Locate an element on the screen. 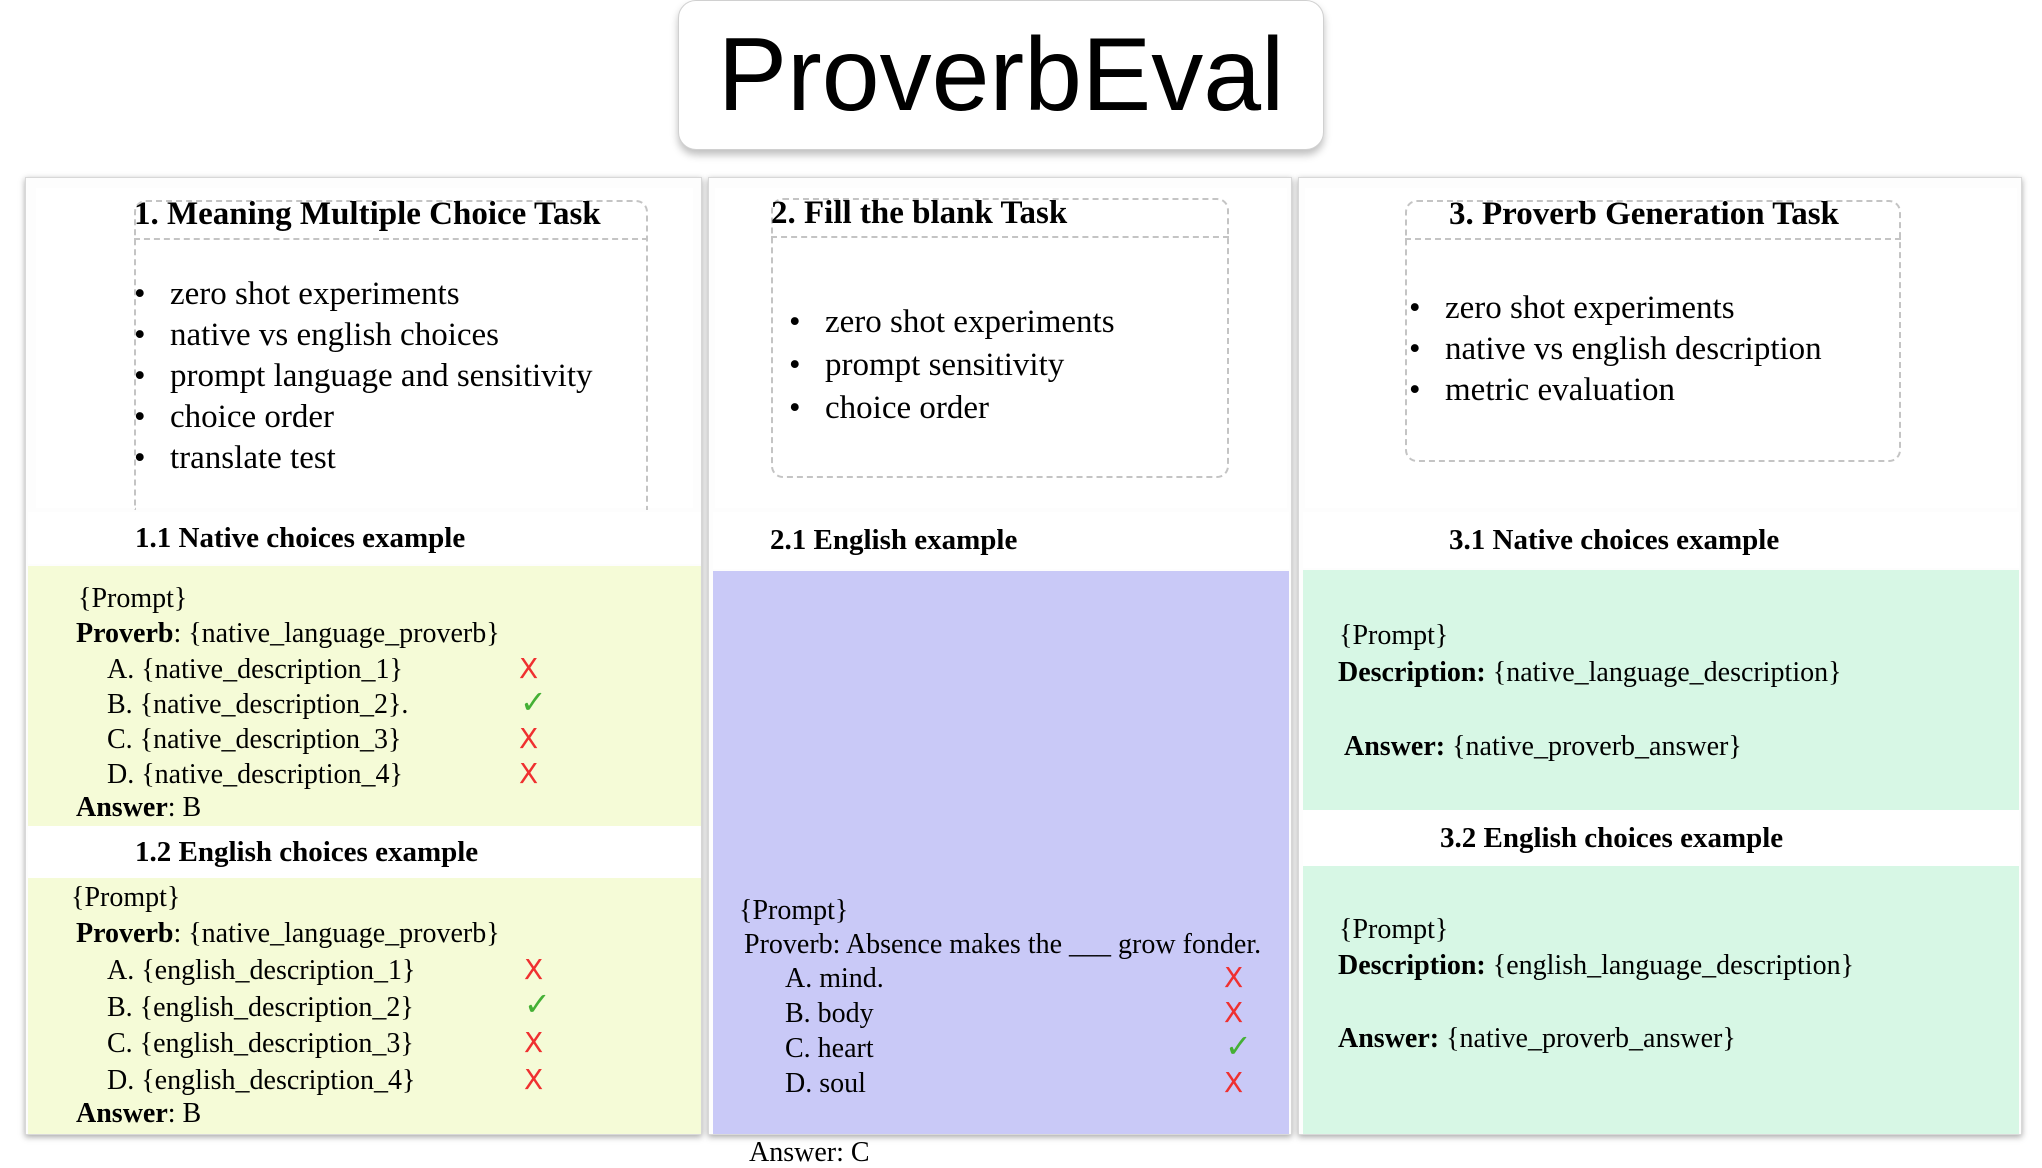 This screenshot has width=2042, height=1168. choice-c: C. {native_description_3} is located at coordinates (254, 739).